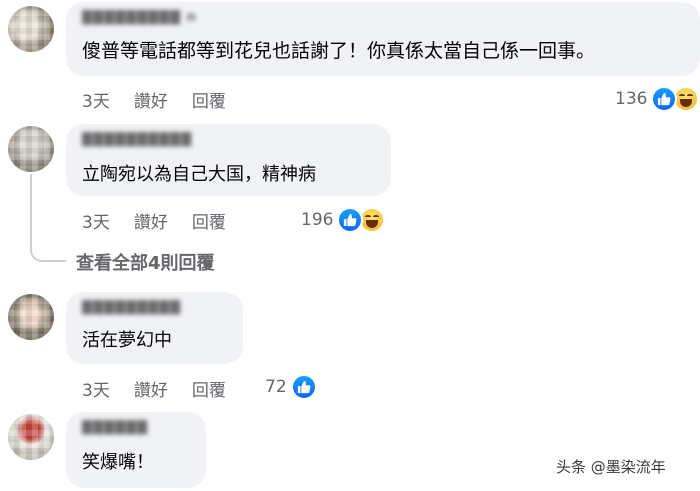  Describe the element at coordinates (136, 450) in the screenshot. I see `comment-bubble: ██████ 笑爆嘴！` at that location.